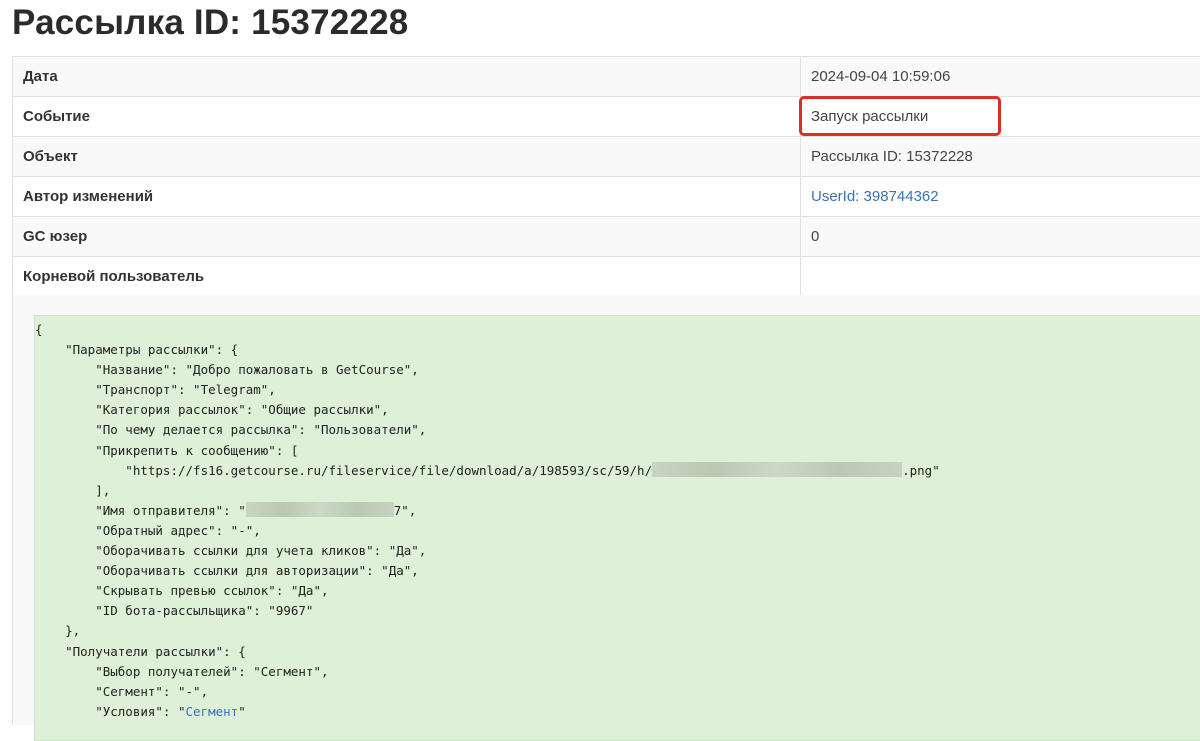 The width and height of the screenshot is (1200, 741). What do you see at coordinates (1000, 237) in the screenshot?
I see `row-value-gc-user: 0` at bounding box center [1000, 237].